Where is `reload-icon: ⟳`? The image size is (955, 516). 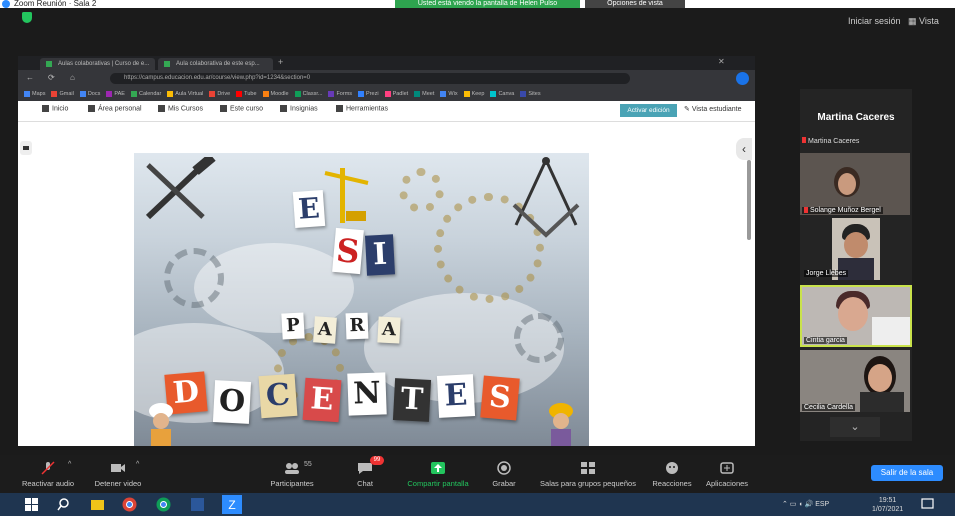 reload-icon: ⟳ is located at coordinates (51, 77).